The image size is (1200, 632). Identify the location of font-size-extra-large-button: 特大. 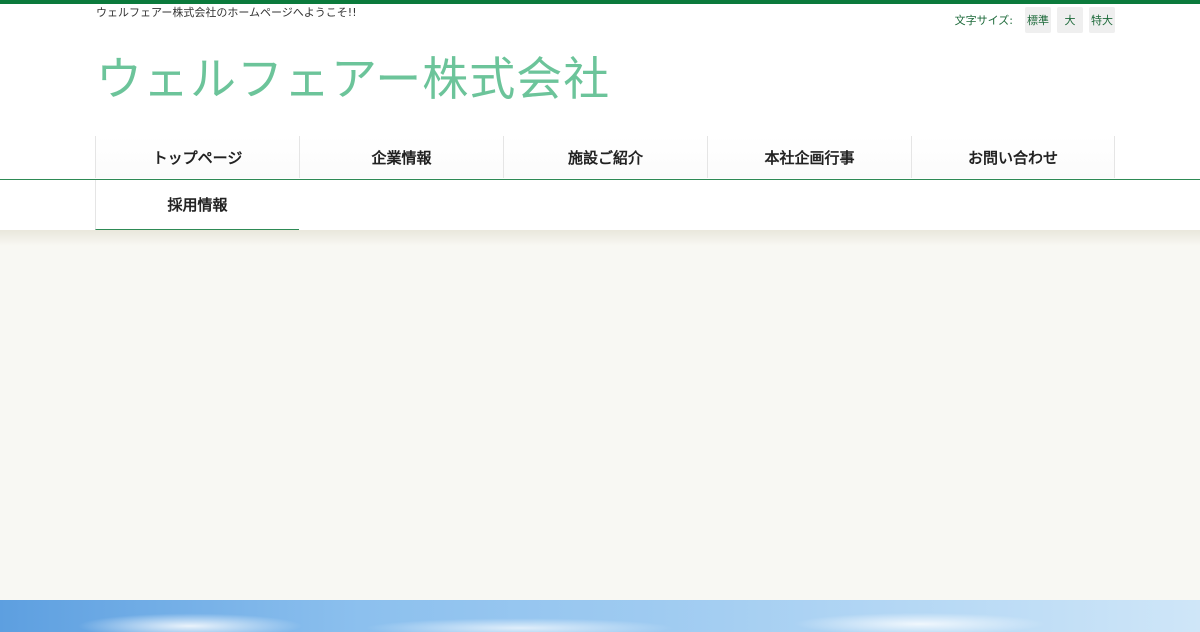
(1102, 20).